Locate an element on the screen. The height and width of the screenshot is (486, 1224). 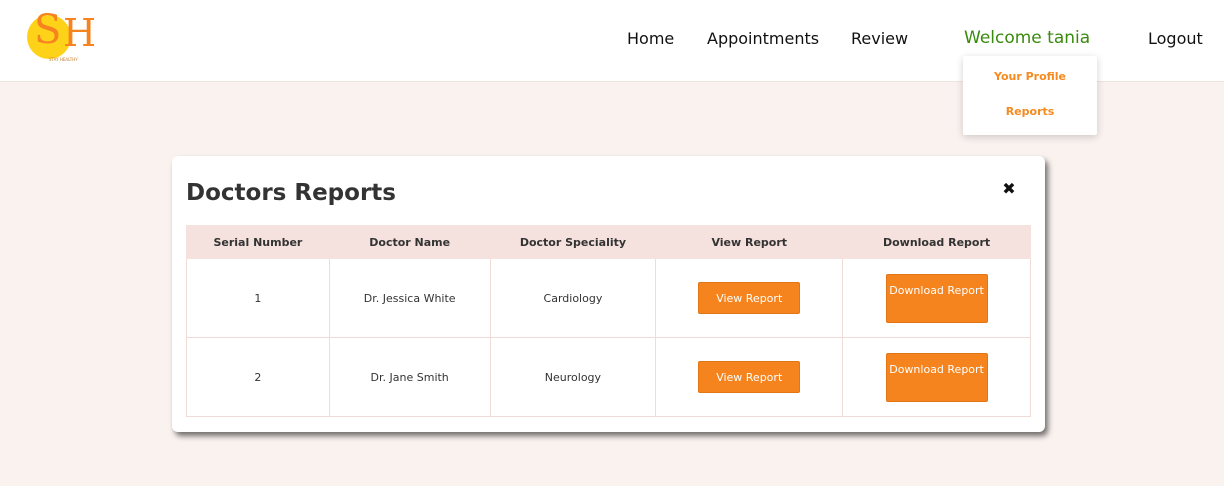
column-header-speciality: Doctor Speciality is located at coordinates (573, 242).